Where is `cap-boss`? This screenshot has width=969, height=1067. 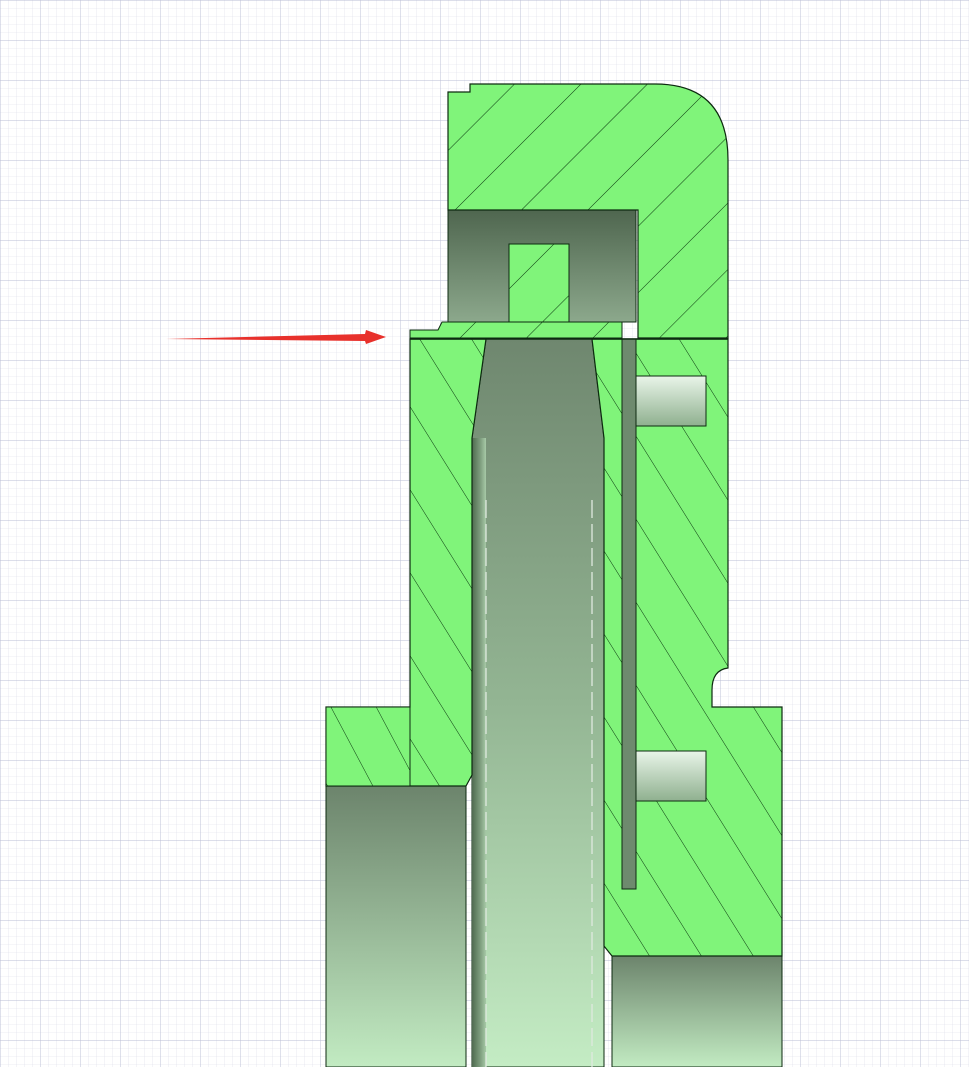 cap-boss is located at coordinates (539, 284).